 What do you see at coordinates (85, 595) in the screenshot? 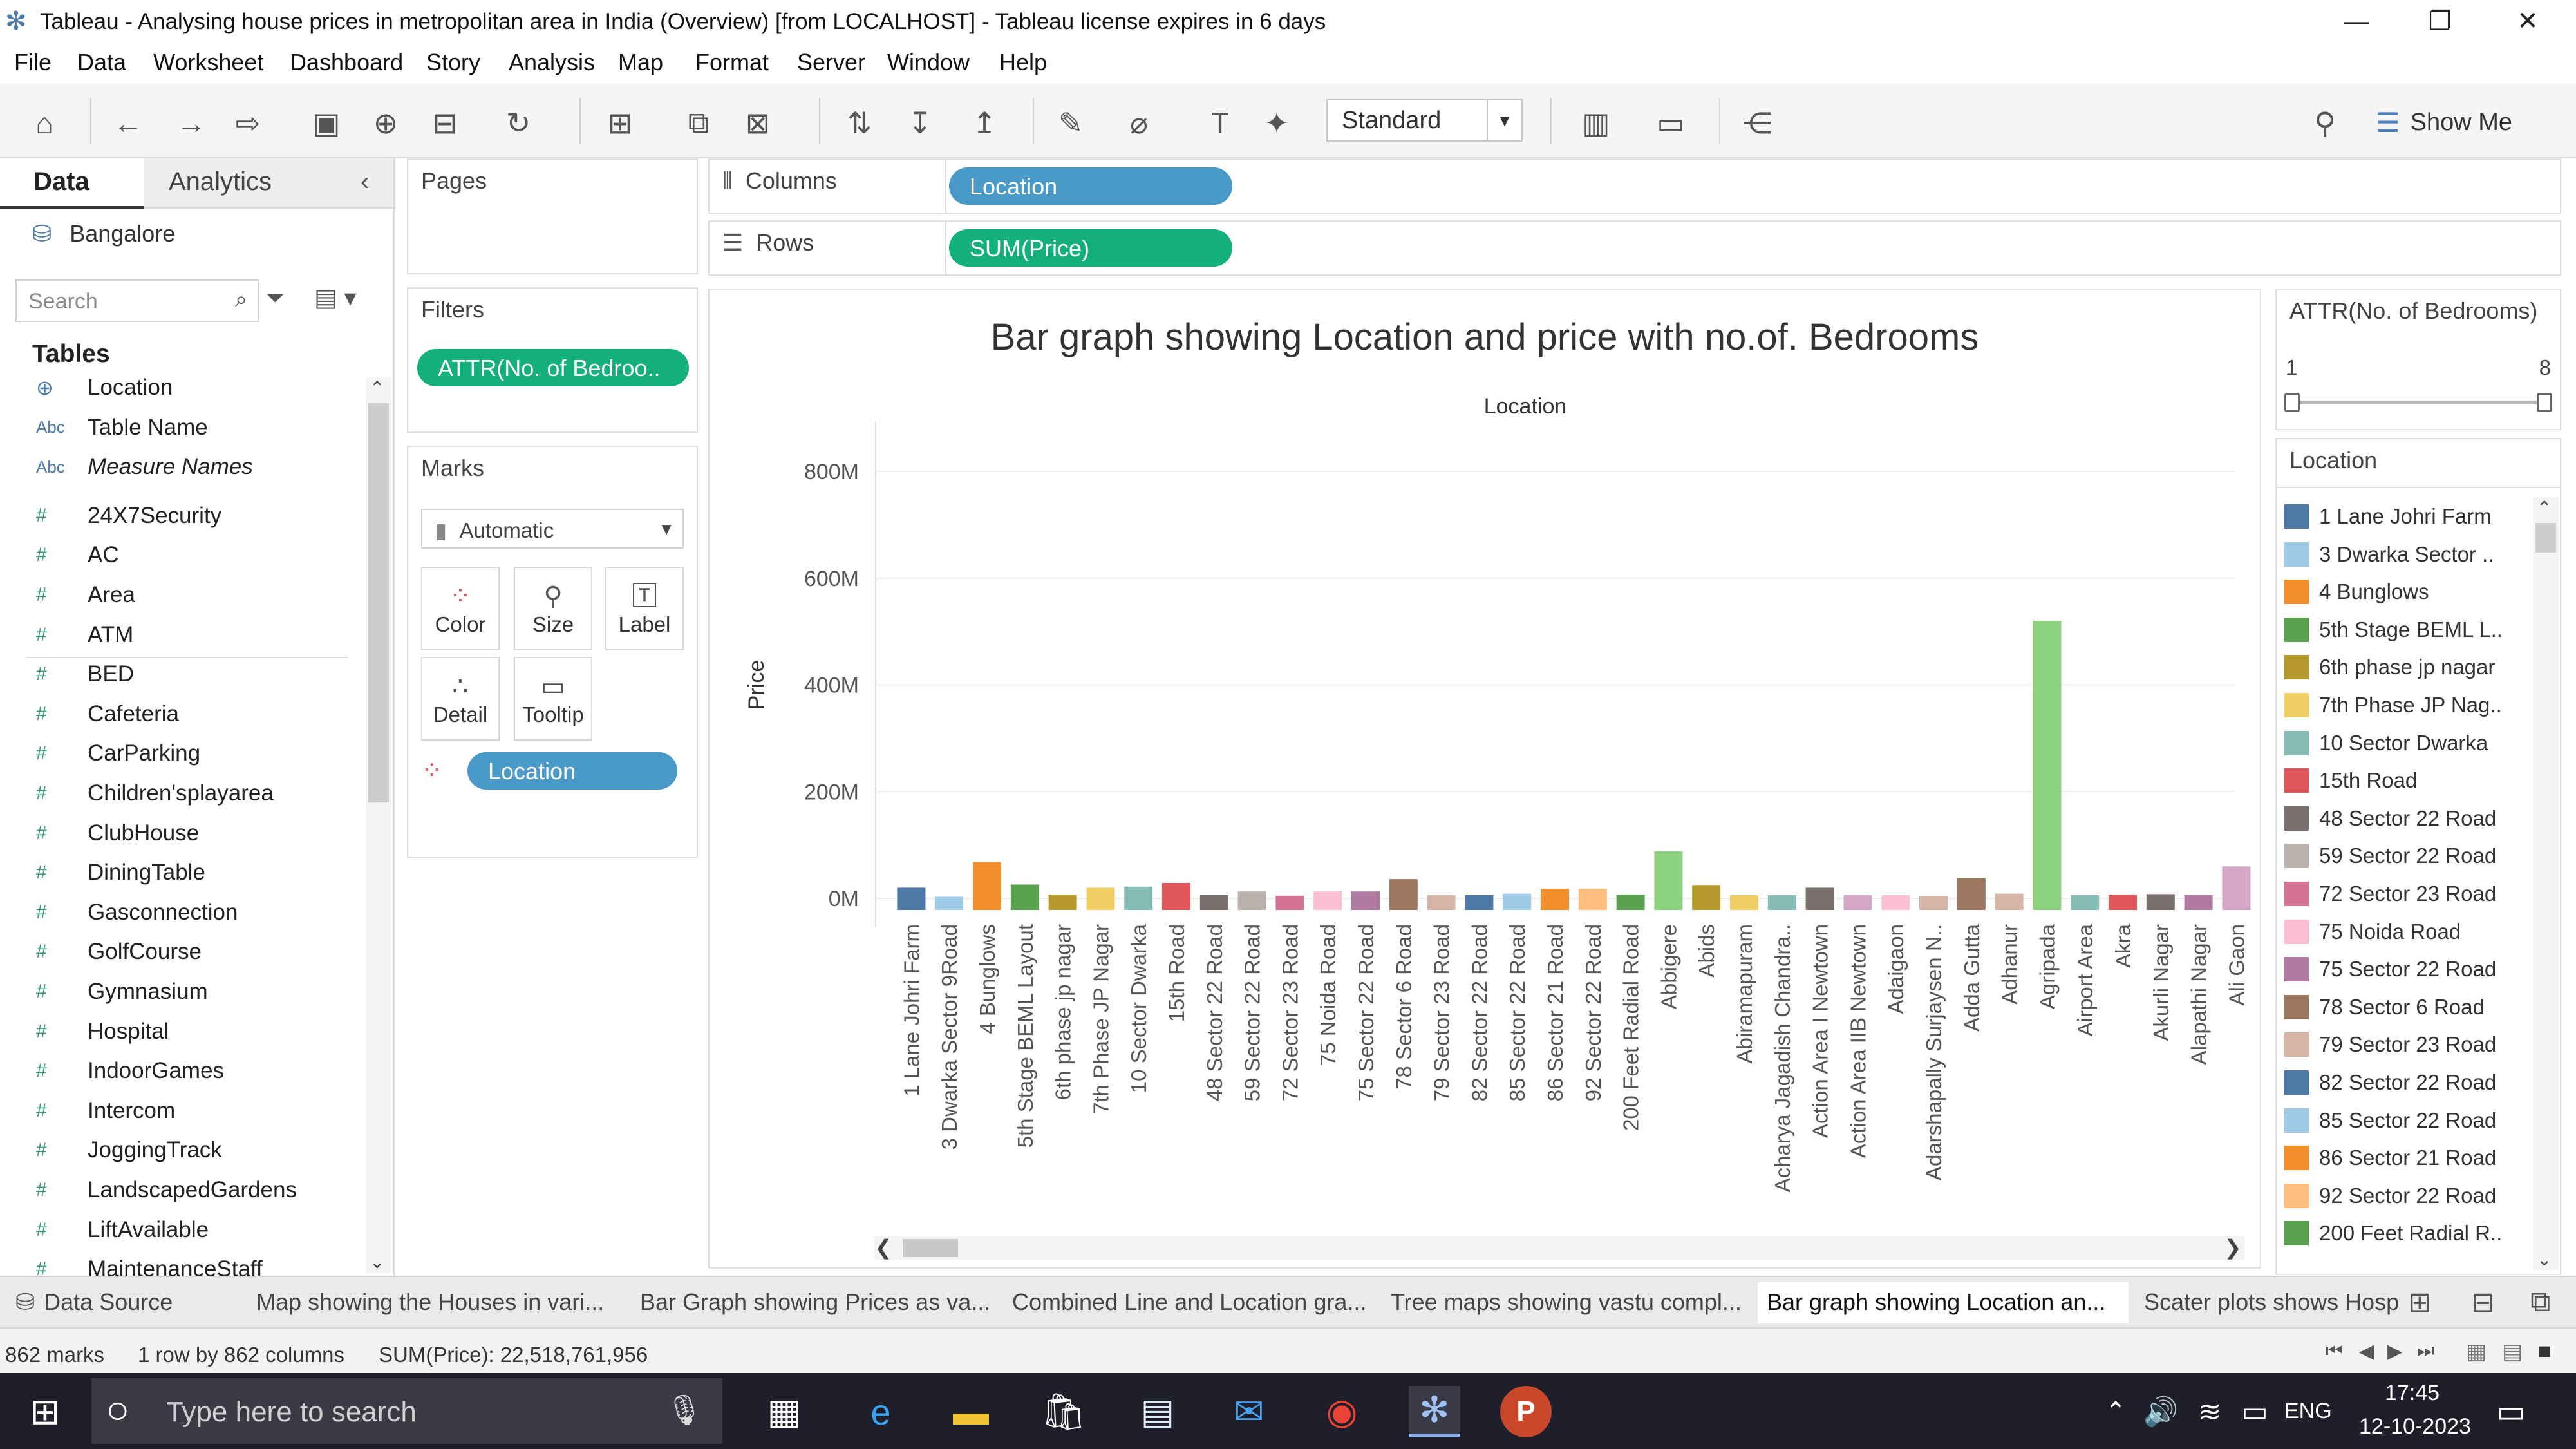
I see `field-item: # Area` at bounding box center [85, 595].